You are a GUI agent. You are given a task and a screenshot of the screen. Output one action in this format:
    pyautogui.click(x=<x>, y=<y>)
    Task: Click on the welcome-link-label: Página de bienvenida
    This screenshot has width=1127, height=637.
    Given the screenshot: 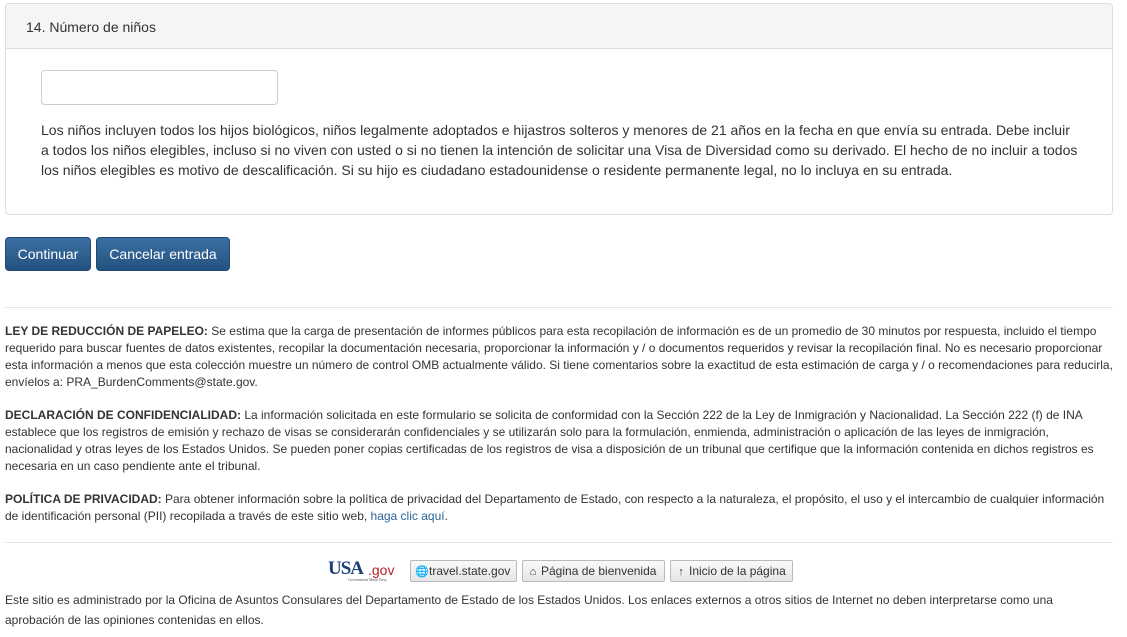 What is the action you would take?
    pyautogui.click(x=599, y=571)
    